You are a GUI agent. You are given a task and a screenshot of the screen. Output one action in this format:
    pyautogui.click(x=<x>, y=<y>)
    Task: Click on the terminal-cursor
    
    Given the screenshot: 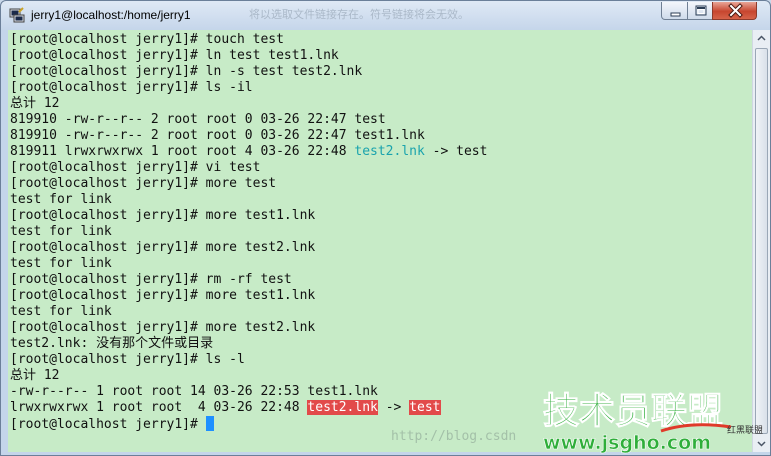 What is the action you would take?
    pyautogui.click(x=209, y=423)
    